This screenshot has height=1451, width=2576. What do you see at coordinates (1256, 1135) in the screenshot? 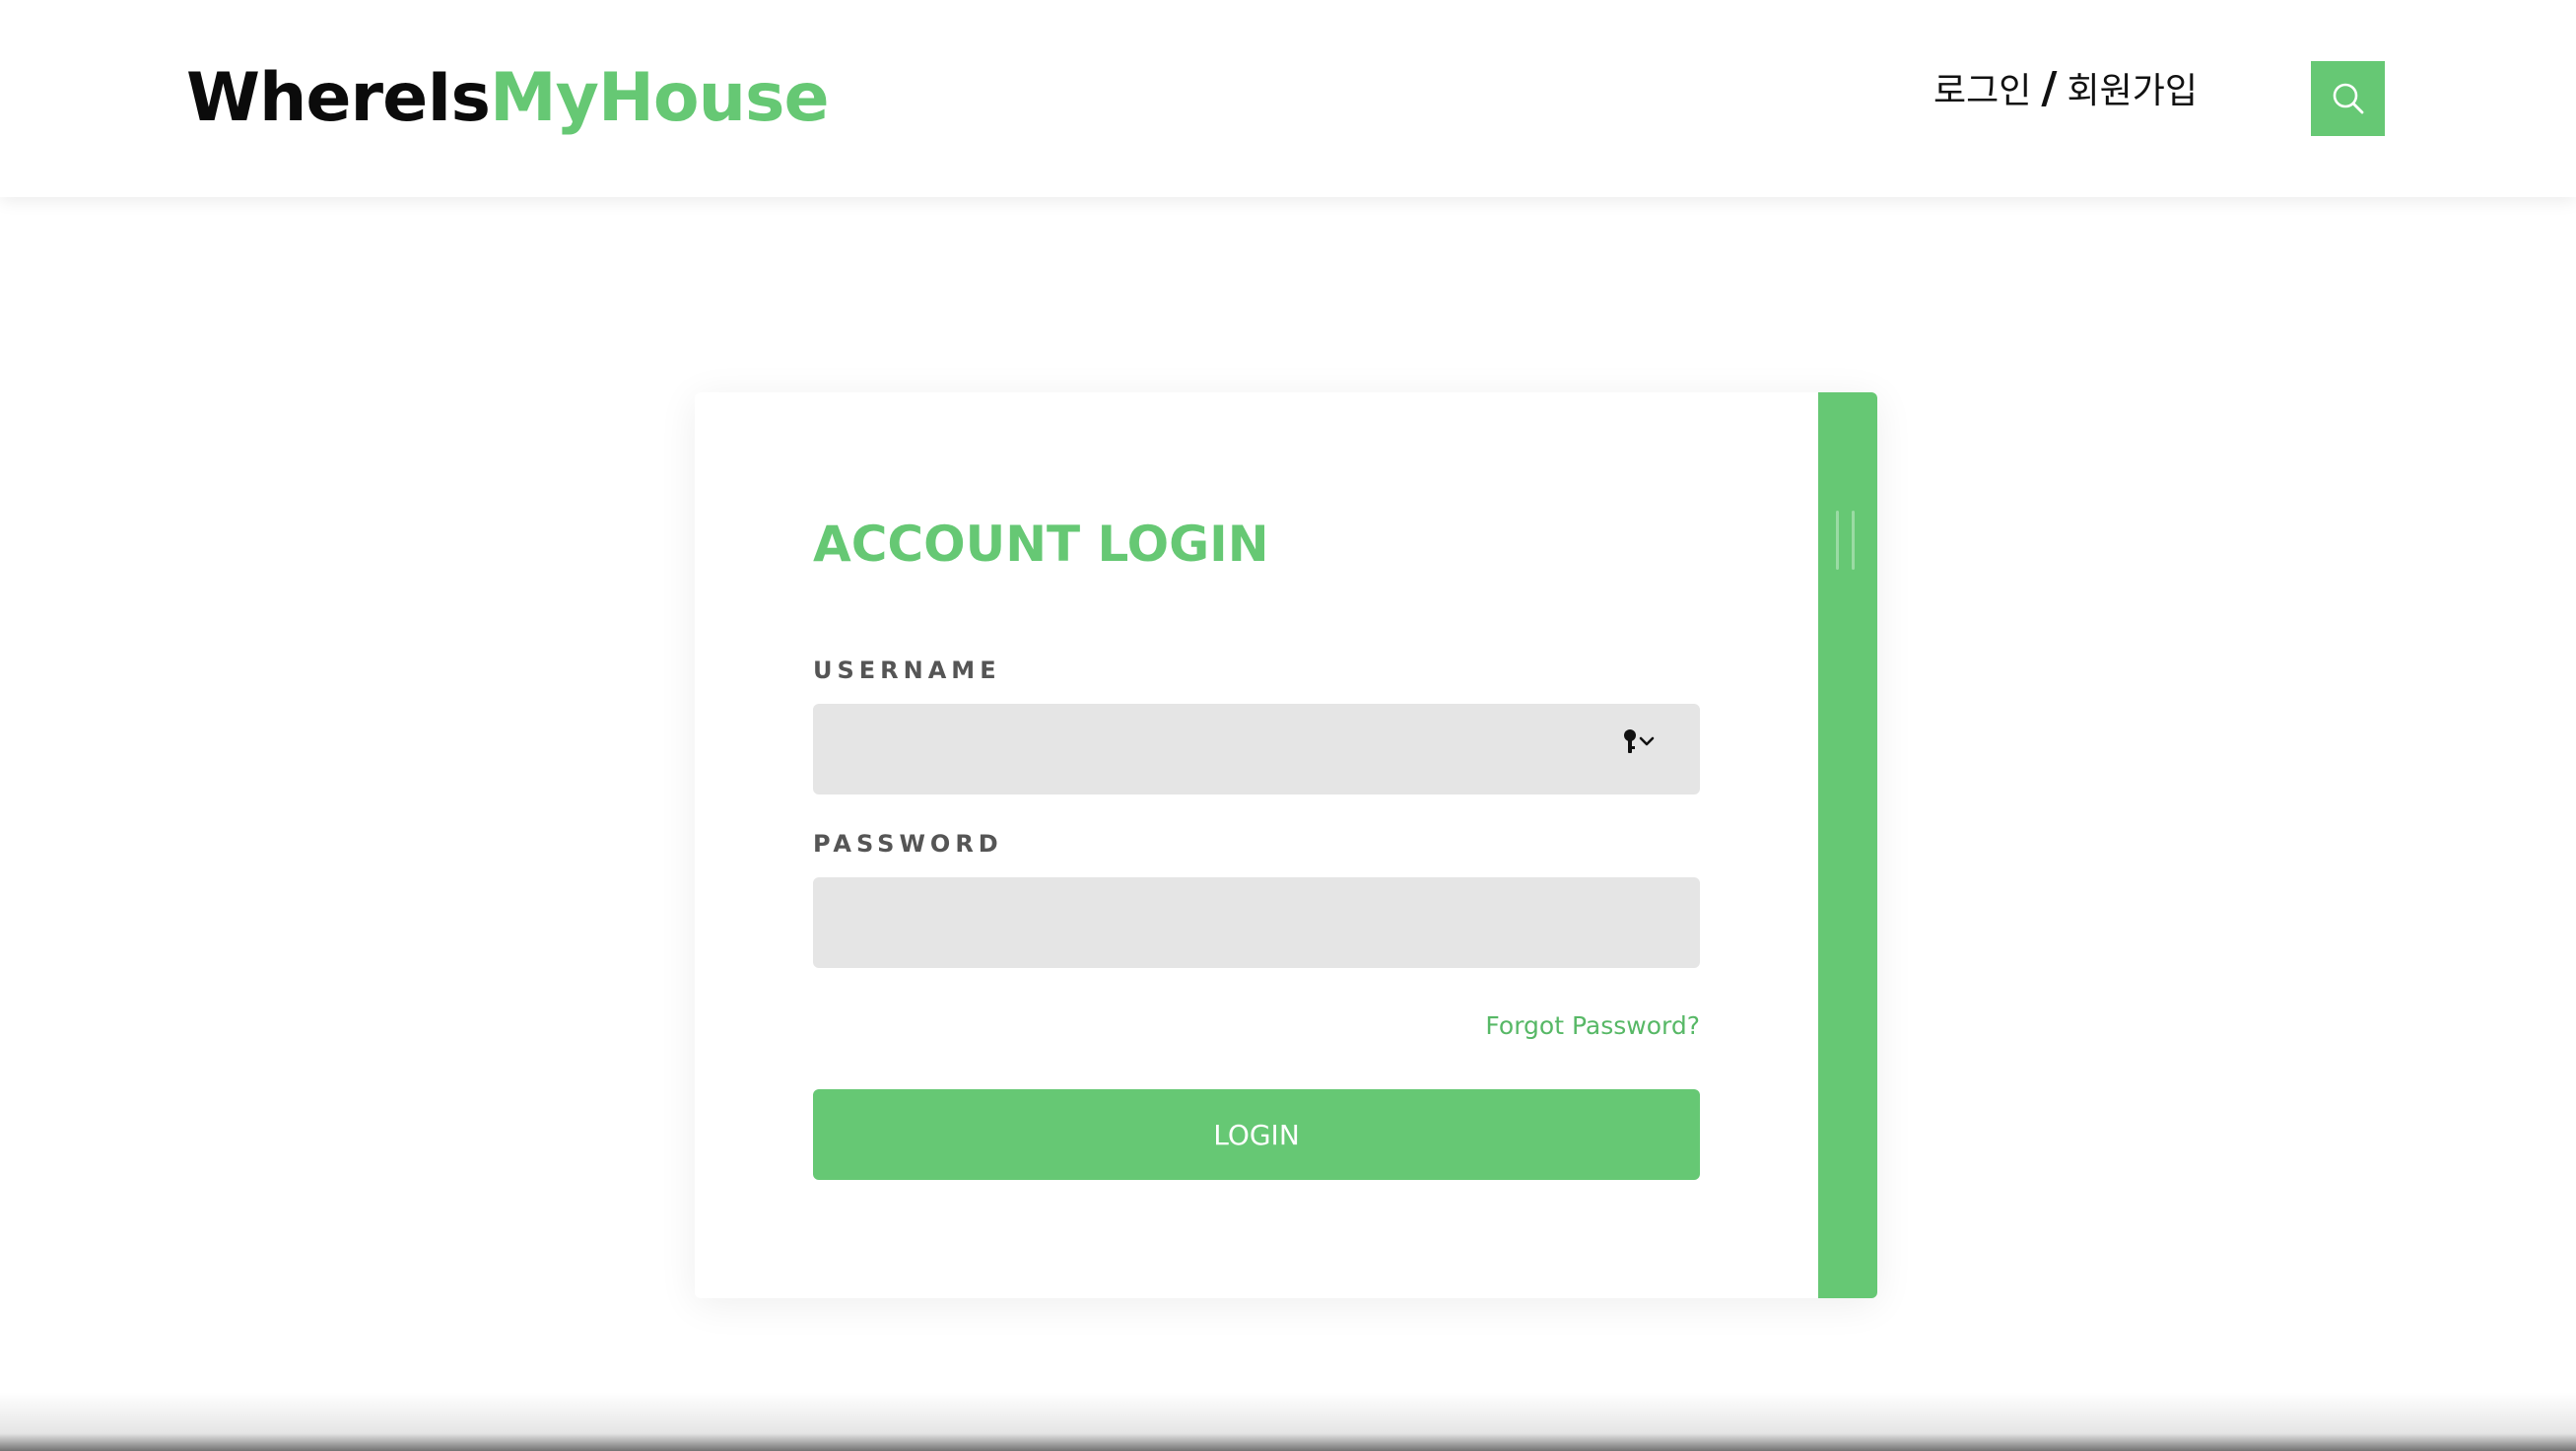
I see `login-button: LOGIN` at bounding box center [1256, 1135].